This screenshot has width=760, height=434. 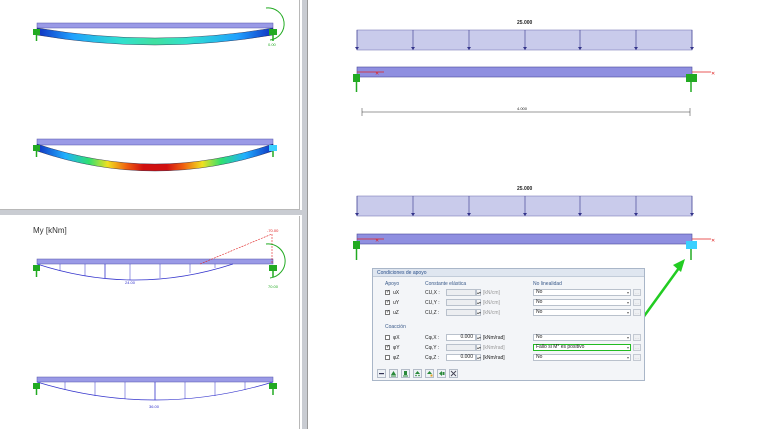 What do you see at coordinates (525, 23) in the screenshot?
I see `load-value-label: 25.000` at bounding box center [525, 23].